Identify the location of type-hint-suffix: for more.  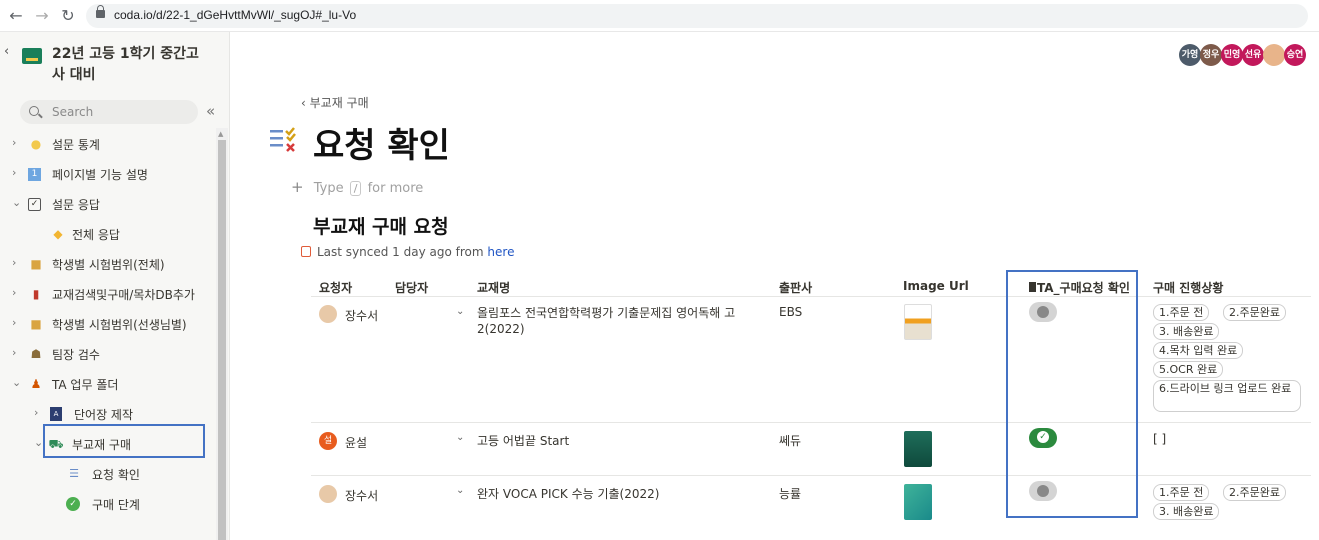
(395, 188).